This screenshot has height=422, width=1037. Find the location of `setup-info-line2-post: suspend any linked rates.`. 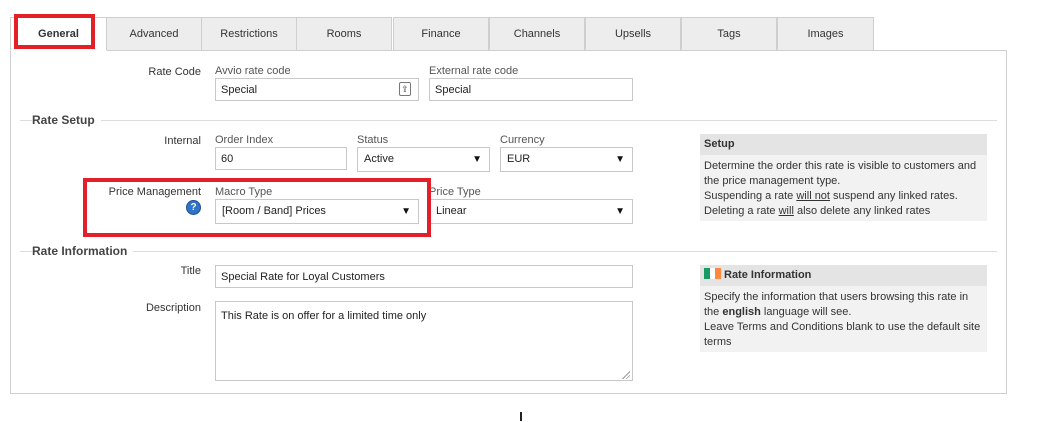

setup-info-line2-post: suspend any linked rates. is located at coordinates (893, 196).